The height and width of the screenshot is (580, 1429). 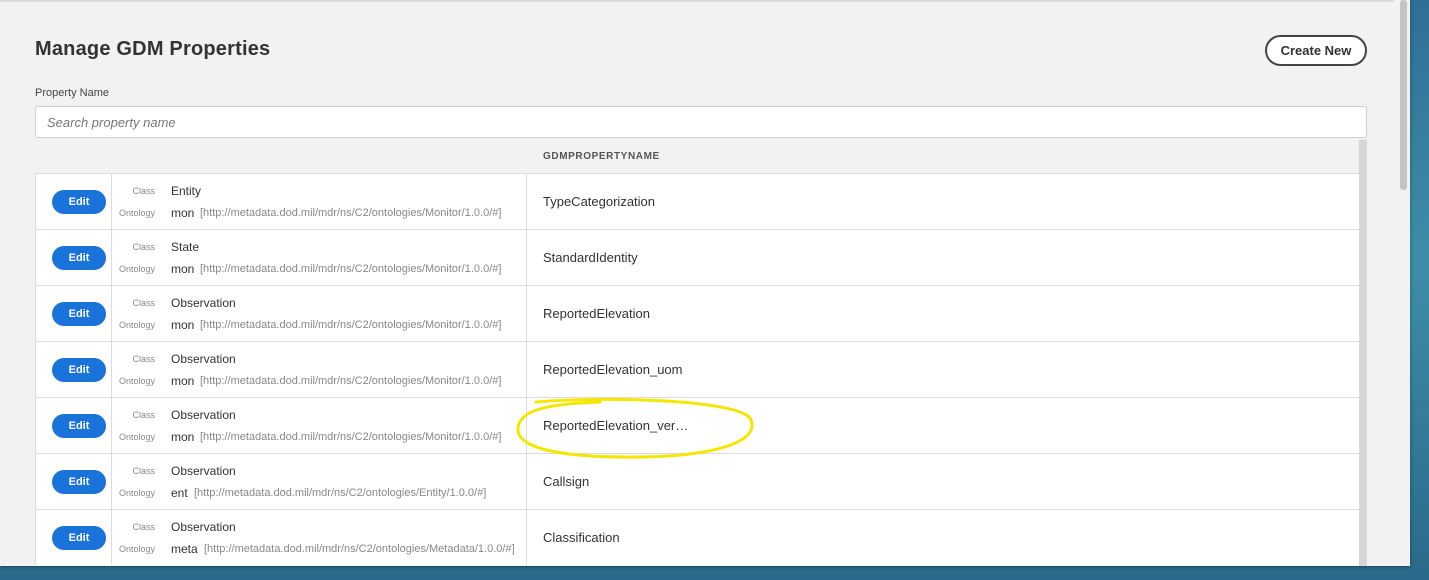 What do you see at coordinates (613, 369) in the screenshot?
I see `property-name: ReportedElevation_uom` at bounding box center [613, 369].